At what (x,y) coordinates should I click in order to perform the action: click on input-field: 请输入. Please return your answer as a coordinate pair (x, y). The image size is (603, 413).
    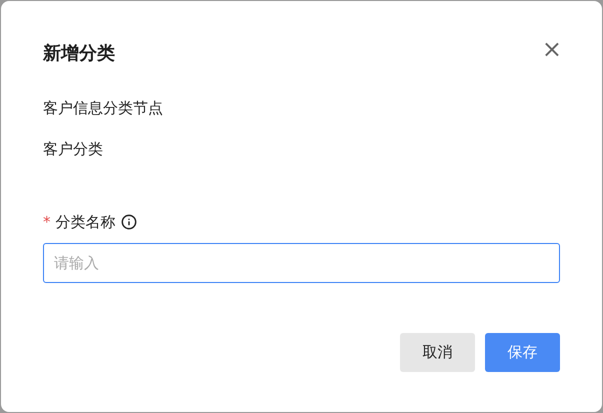
    Looking at the image, I should click on (301, 262).